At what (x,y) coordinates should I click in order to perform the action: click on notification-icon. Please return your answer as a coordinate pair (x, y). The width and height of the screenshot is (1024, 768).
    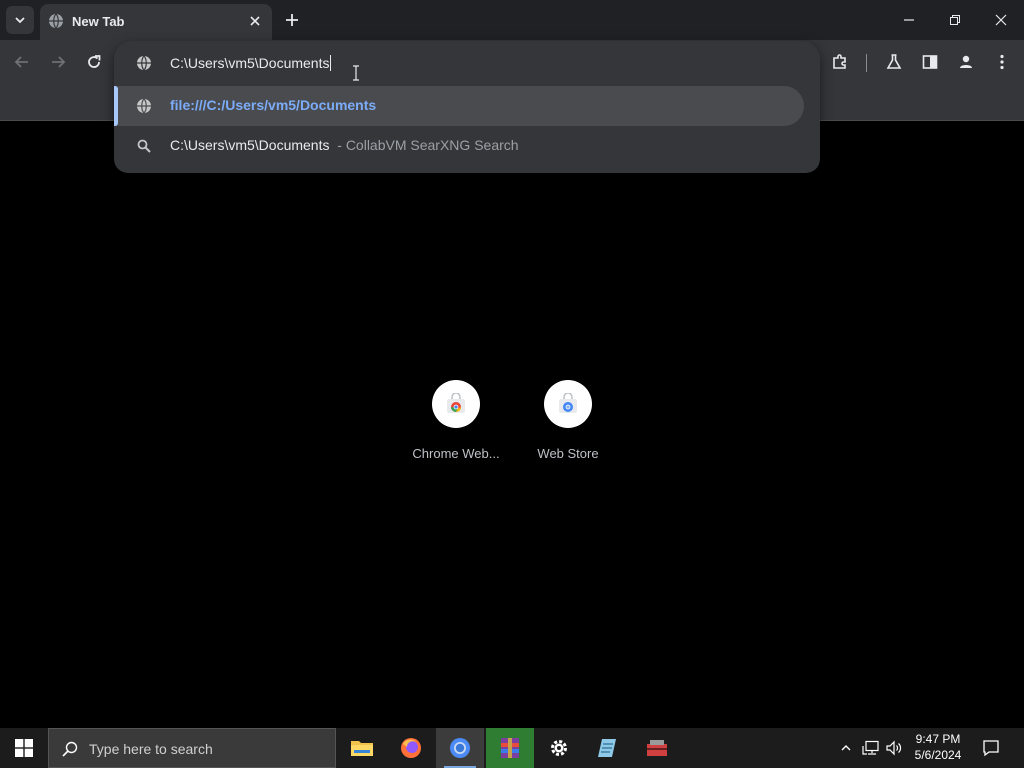
    Looking at the image, I should click on (991, 748).